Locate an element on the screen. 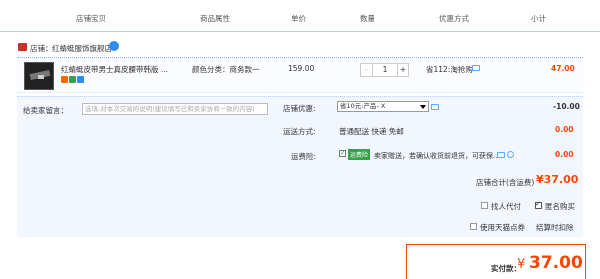 The image size is (600, 279). help-icon is located at coordinates (510, 154).